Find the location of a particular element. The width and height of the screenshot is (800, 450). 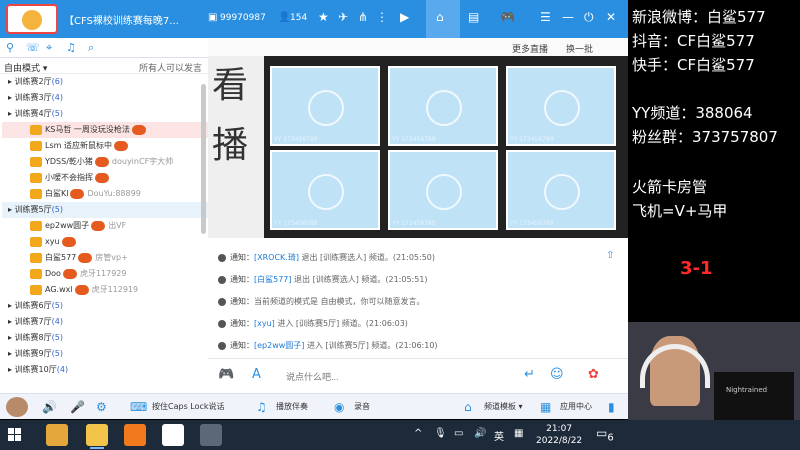

close-icon: ✕ is located at coordinates (611, 17).